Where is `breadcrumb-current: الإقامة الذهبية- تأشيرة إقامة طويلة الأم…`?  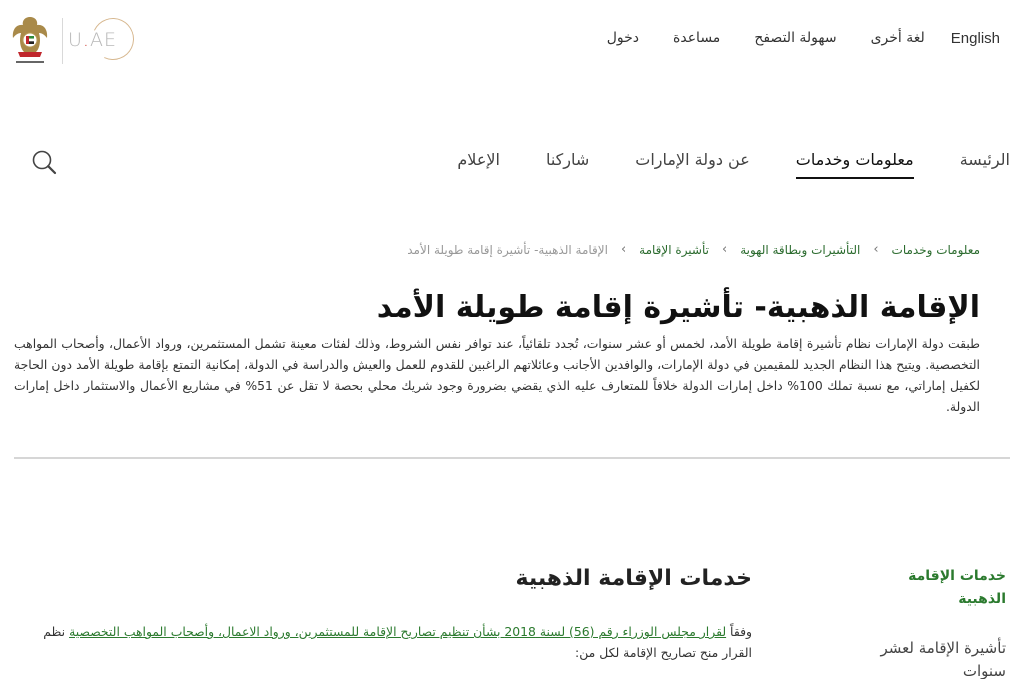
breadcrumb-current: الإقامة الذهبية- تأشيرة إقامة طويلة الأم… is located at coordinates (507, 249).